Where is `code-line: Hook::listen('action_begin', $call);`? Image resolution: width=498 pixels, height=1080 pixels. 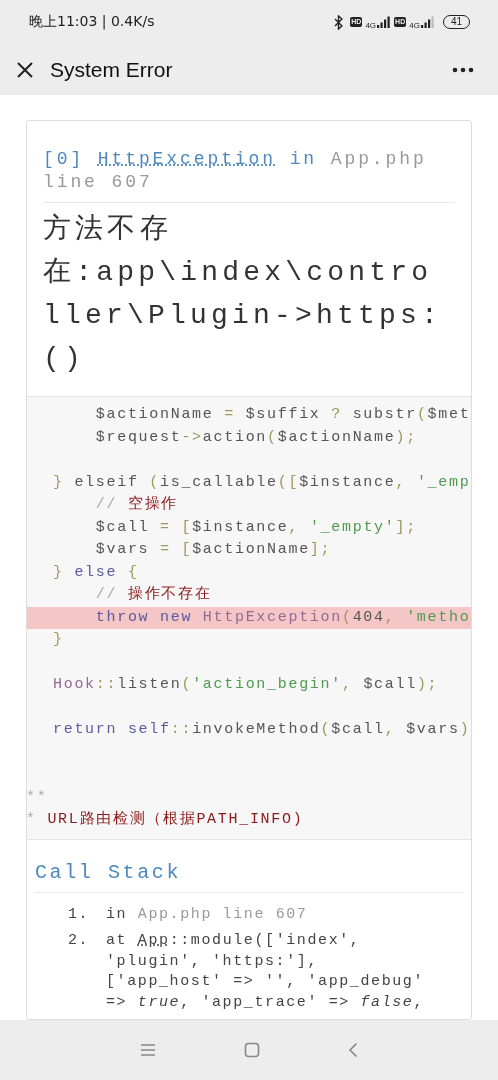
code-line: Hook::listen('action_begin', $call); is located at coordinates (246, 685).